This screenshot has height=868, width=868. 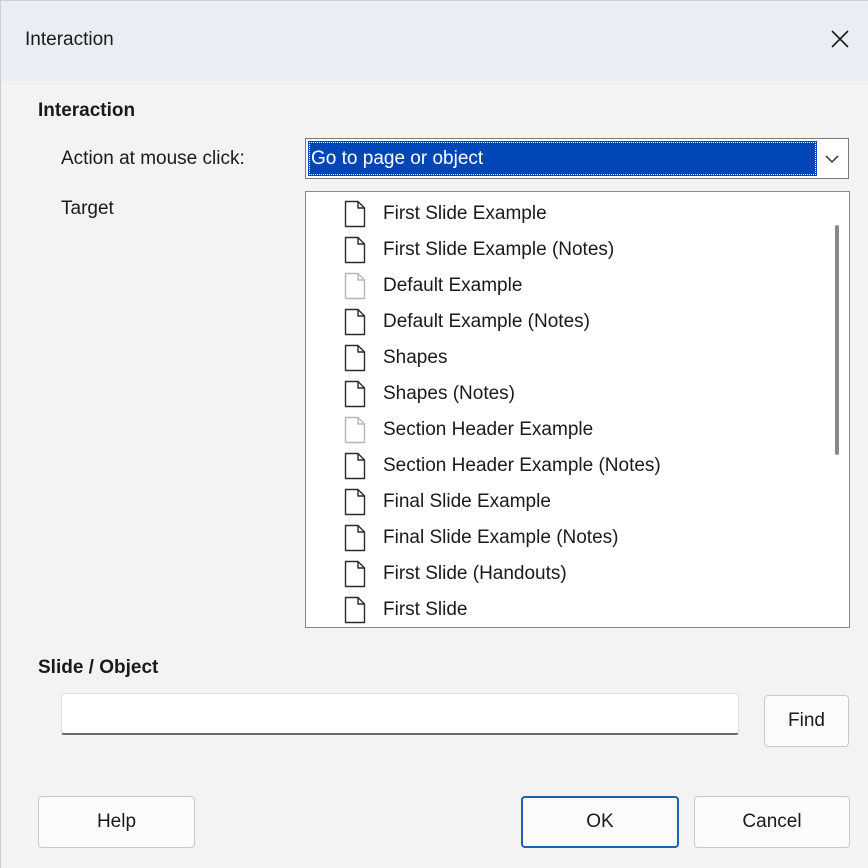 I want to click on list-item-label: First Slide, so click(x=425, y=609).